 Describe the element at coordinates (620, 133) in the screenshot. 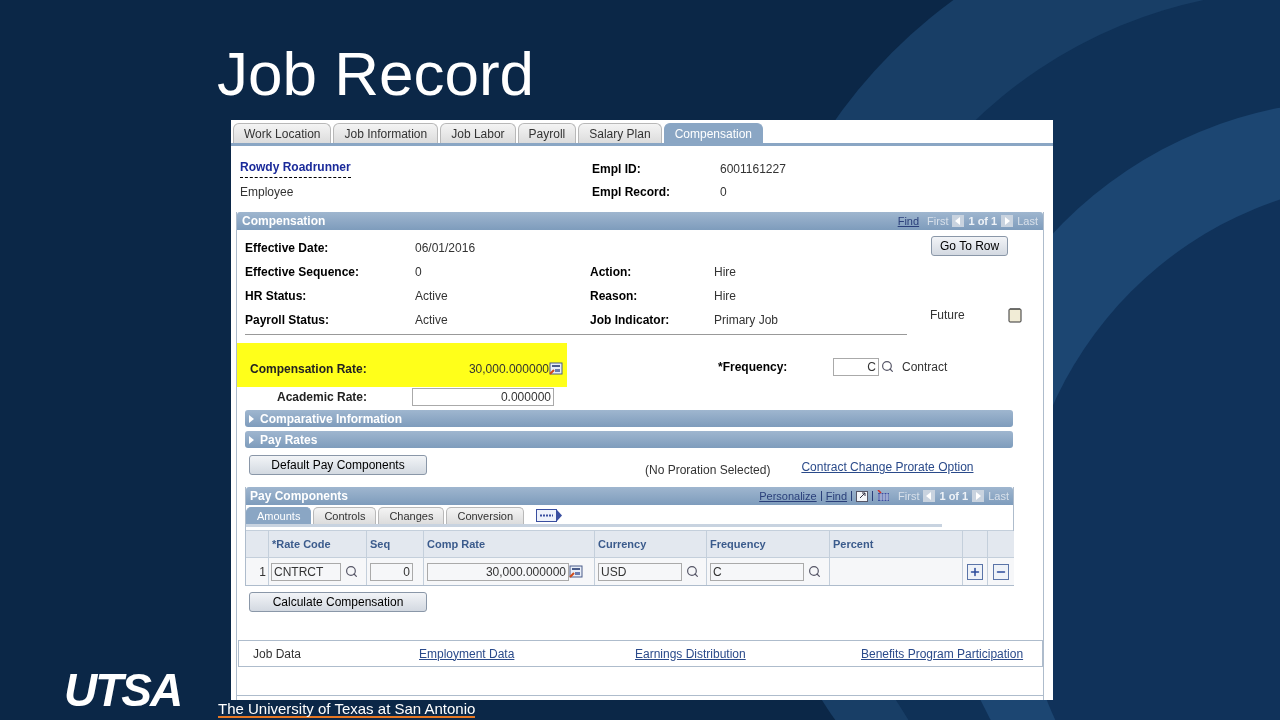

I see `page-tab: Salary Plan` at that location.